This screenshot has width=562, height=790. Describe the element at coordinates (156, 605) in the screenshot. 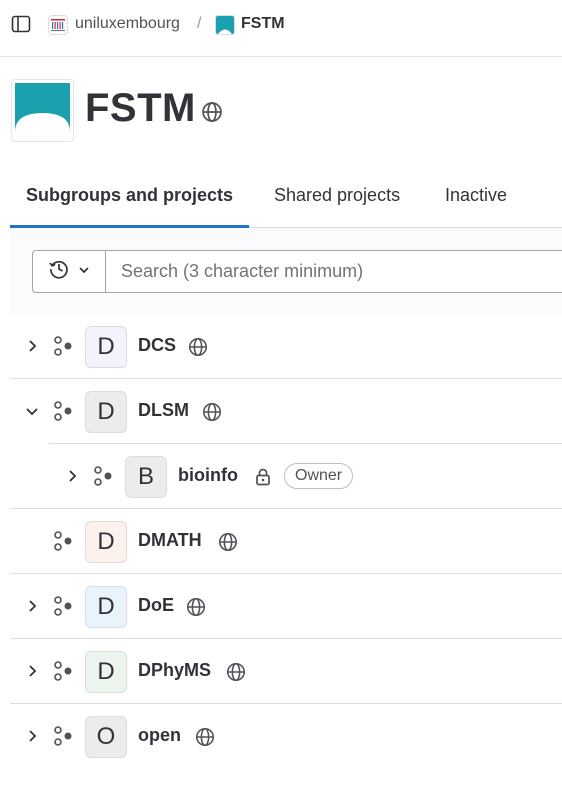

I see `group-name: DoE` at that location.